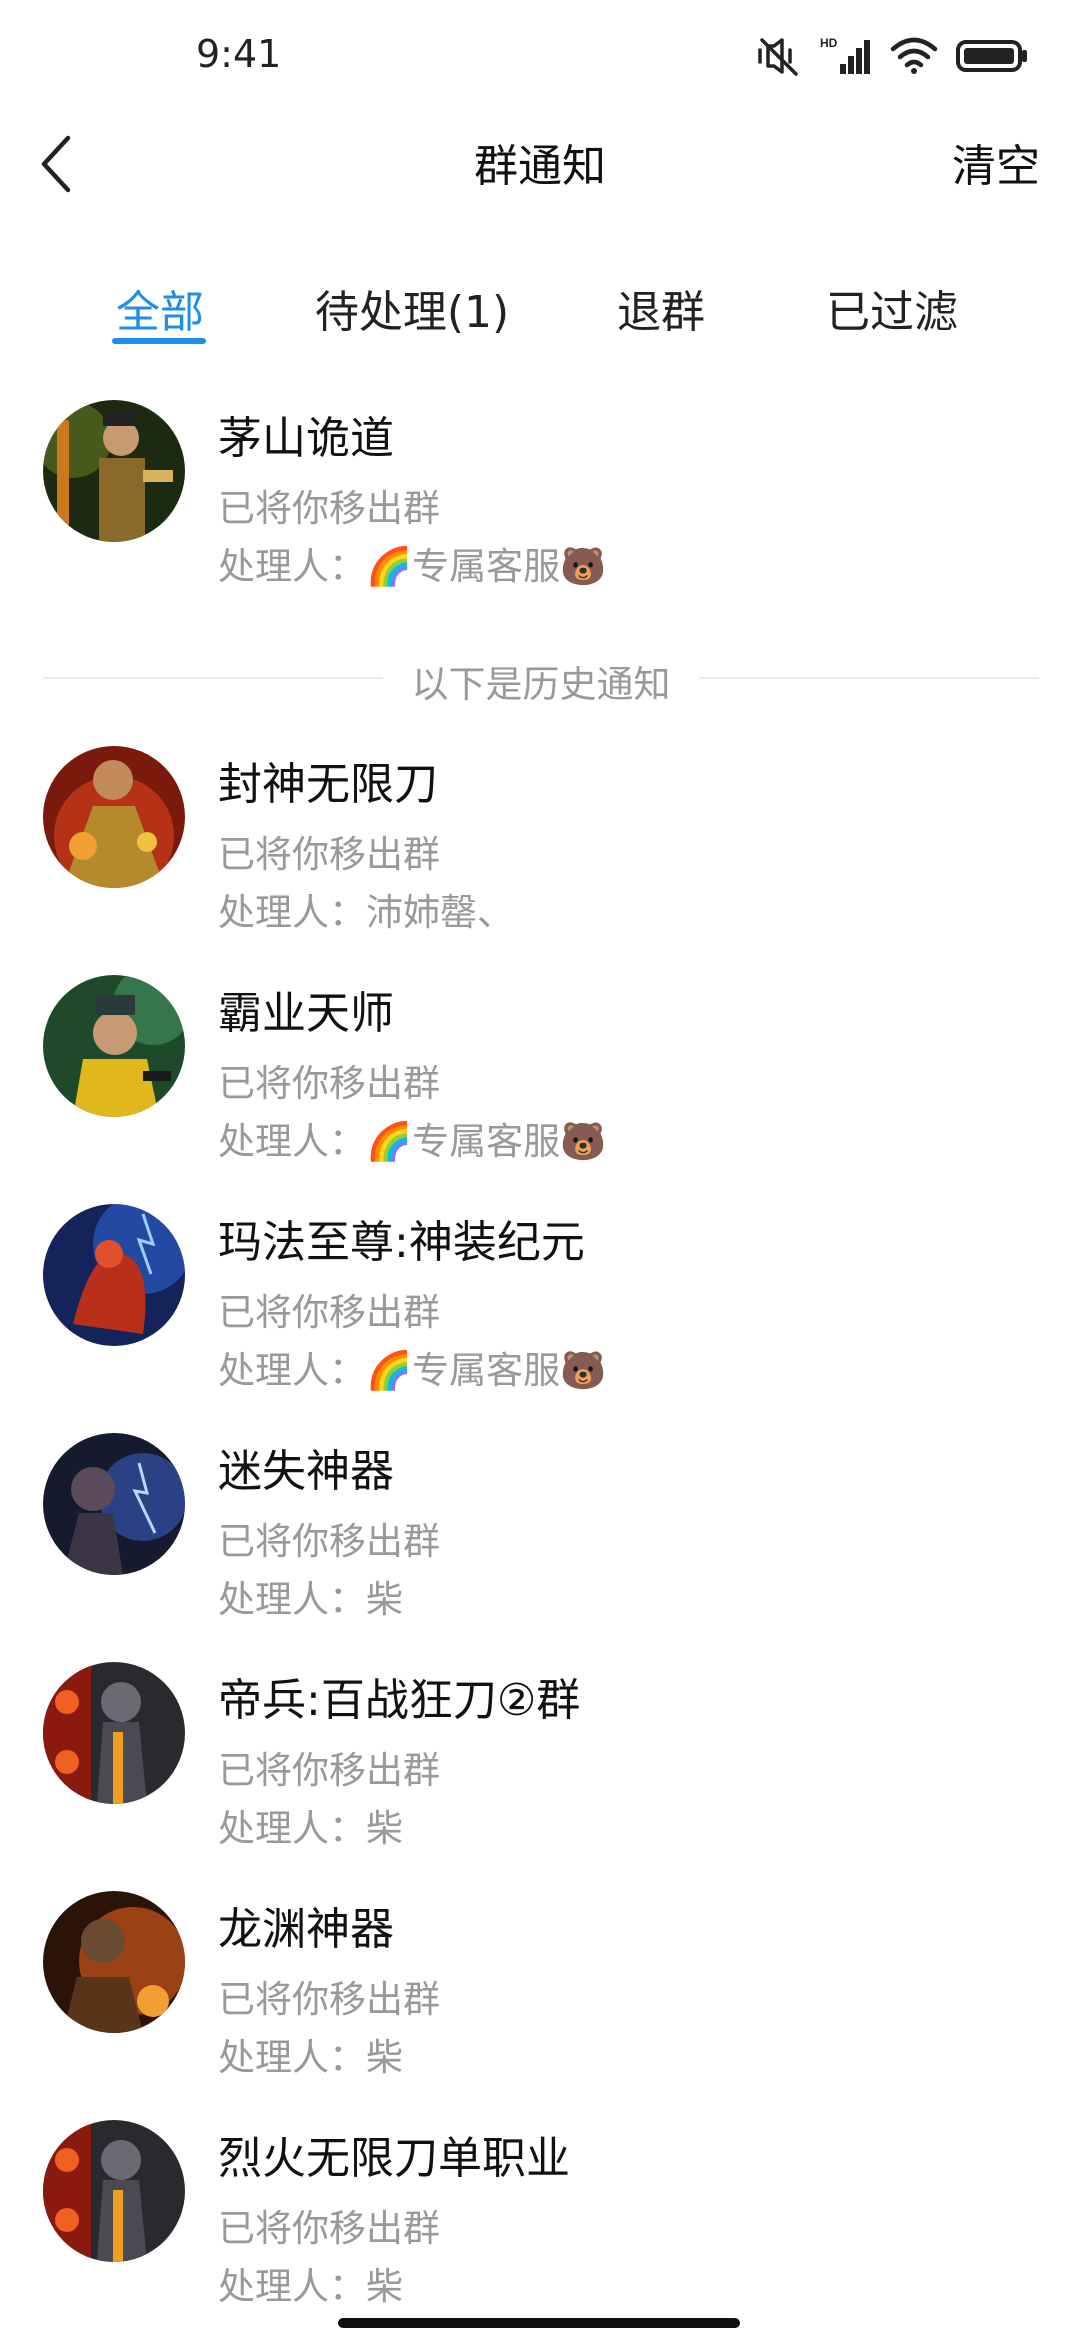 The width and height of the screenshot is (1080, 2340). I want to click on notification-item: 帝兵:百战狂刀②群 已将你移出群 处理人：柴, so click(540, 1762).